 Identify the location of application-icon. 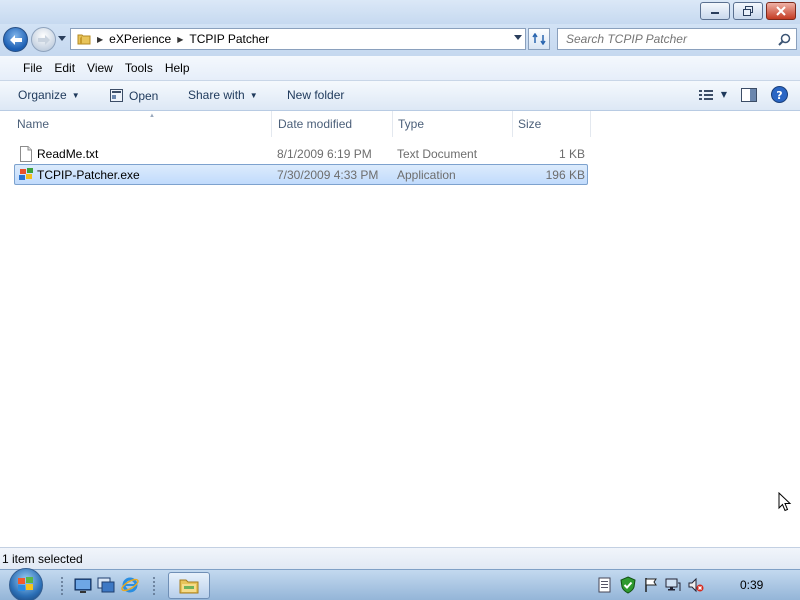
(26, 174).